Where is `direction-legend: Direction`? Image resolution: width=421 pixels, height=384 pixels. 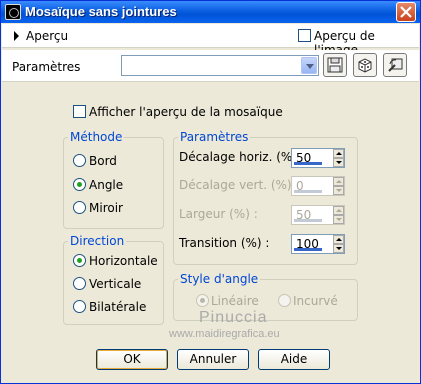
direction-legend: Direction is located at coordinates (97, 241).